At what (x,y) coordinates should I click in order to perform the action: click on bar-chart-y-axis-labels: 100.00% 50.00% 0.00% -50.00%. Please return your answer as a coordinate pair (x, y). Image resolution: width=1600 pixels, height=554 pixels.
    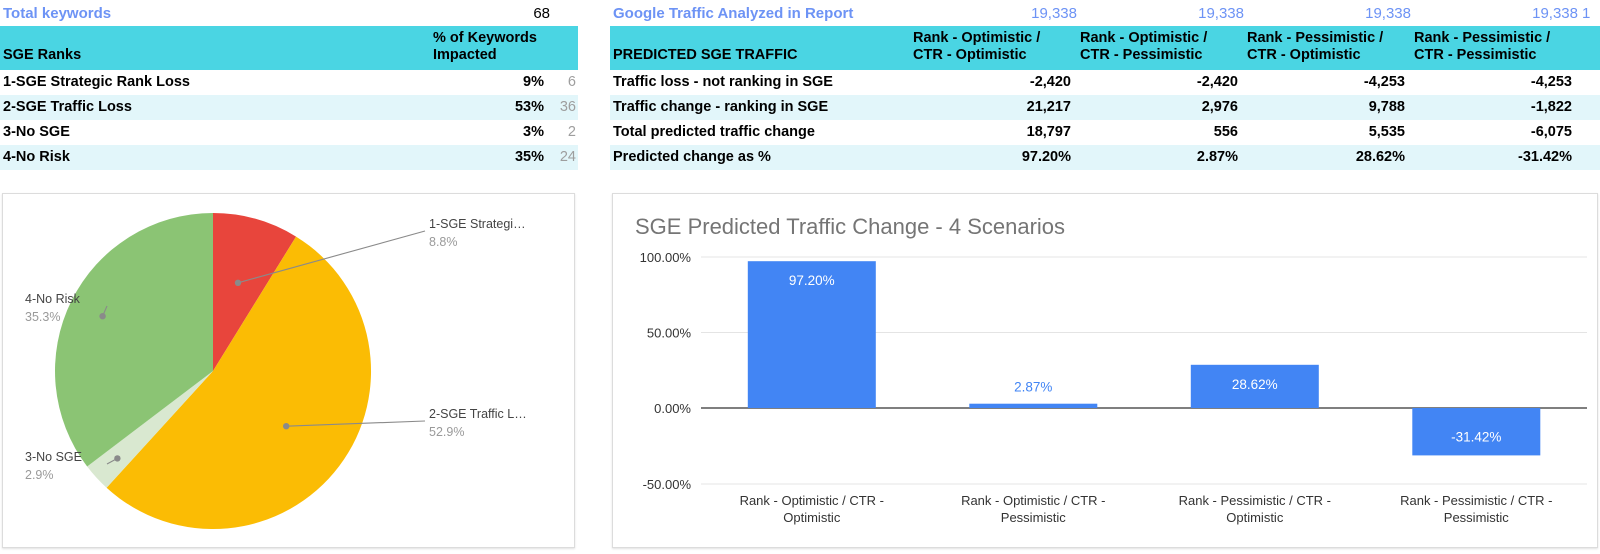
    Looking at the image, I should click on (666, 371).